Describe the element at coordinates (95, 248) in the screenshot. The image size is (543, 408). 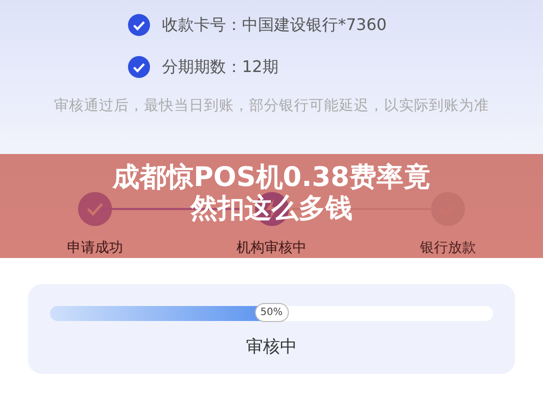
I see `step-label: 申请成功` at that location.